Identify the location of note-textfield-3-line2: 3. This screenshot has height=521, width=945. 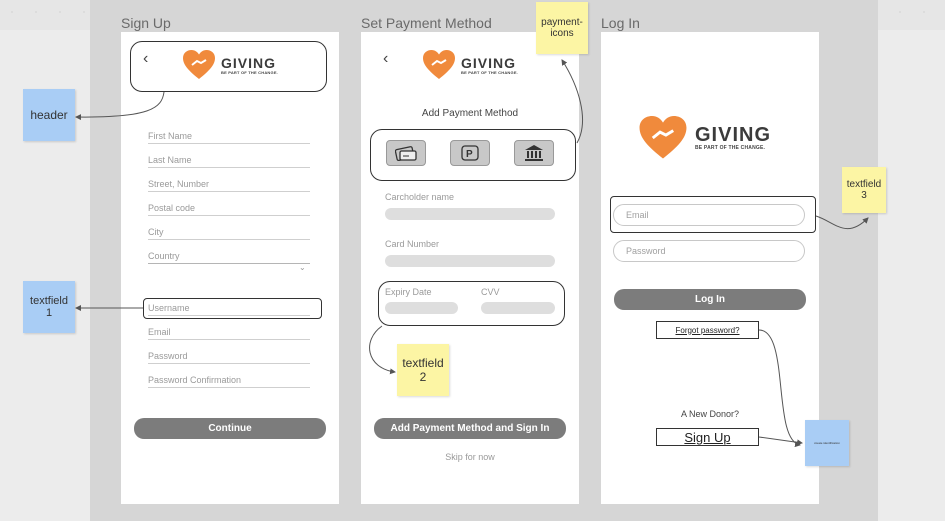
(864, 195).